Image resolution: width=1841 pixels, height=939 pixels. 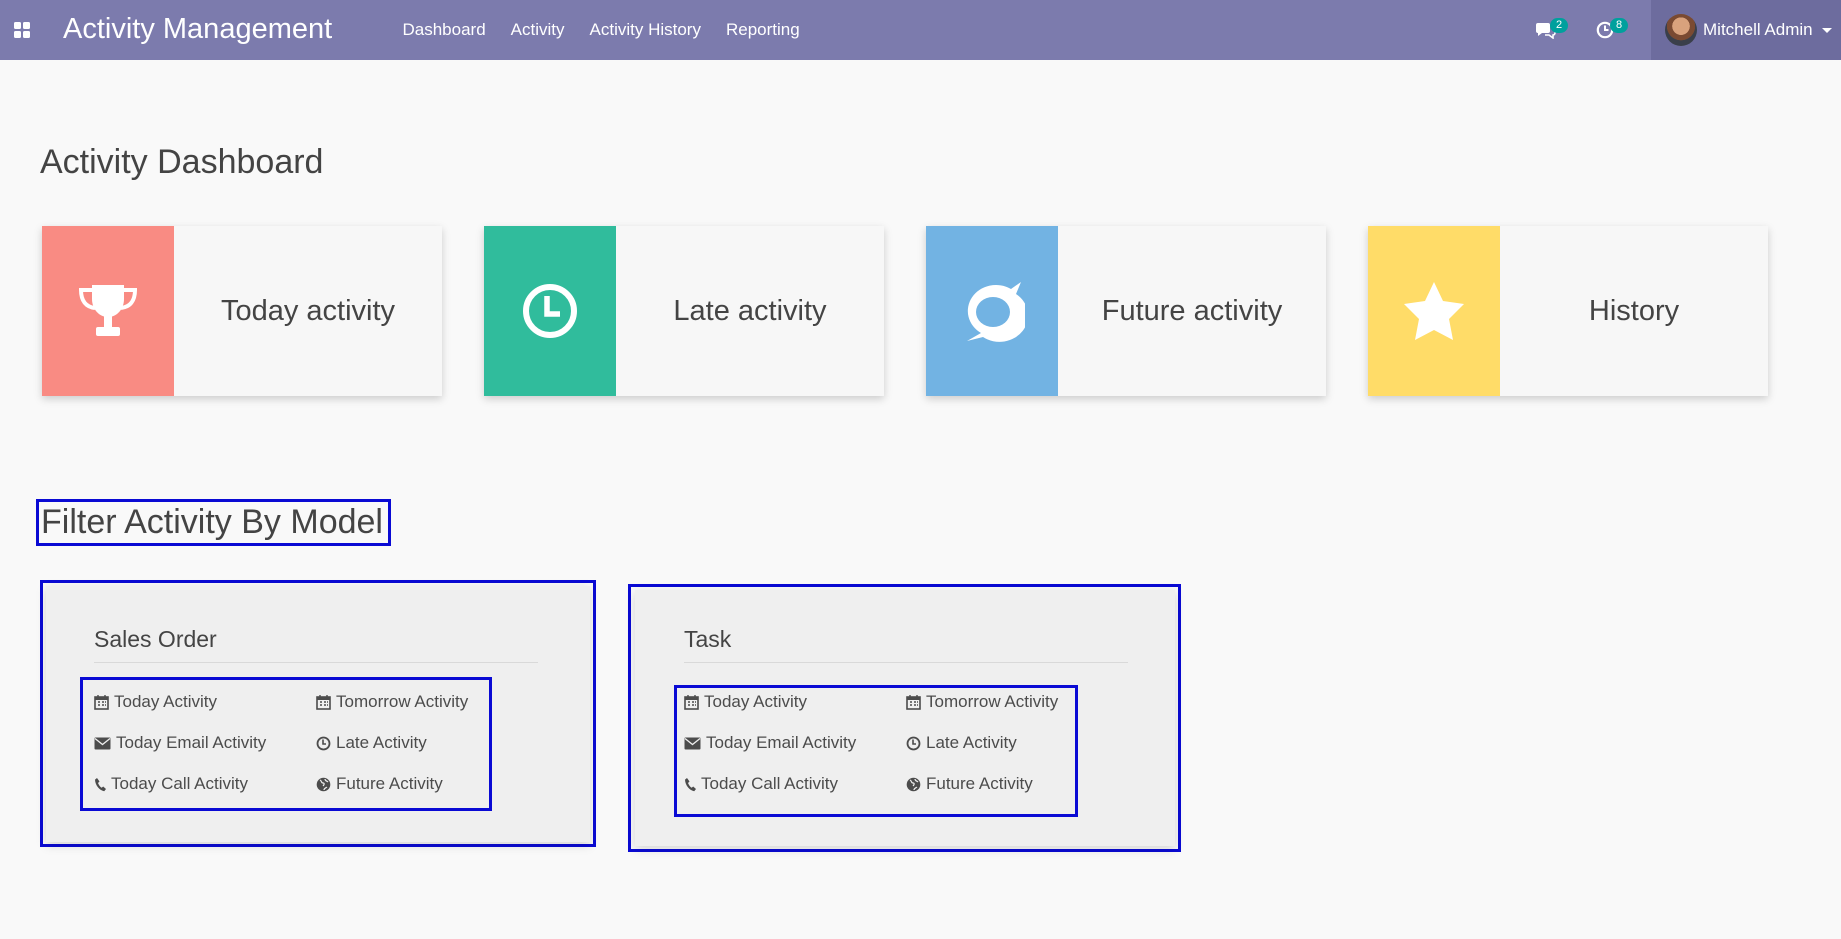 I want to click on card-label: Today activity, so click(x=308, y=310).